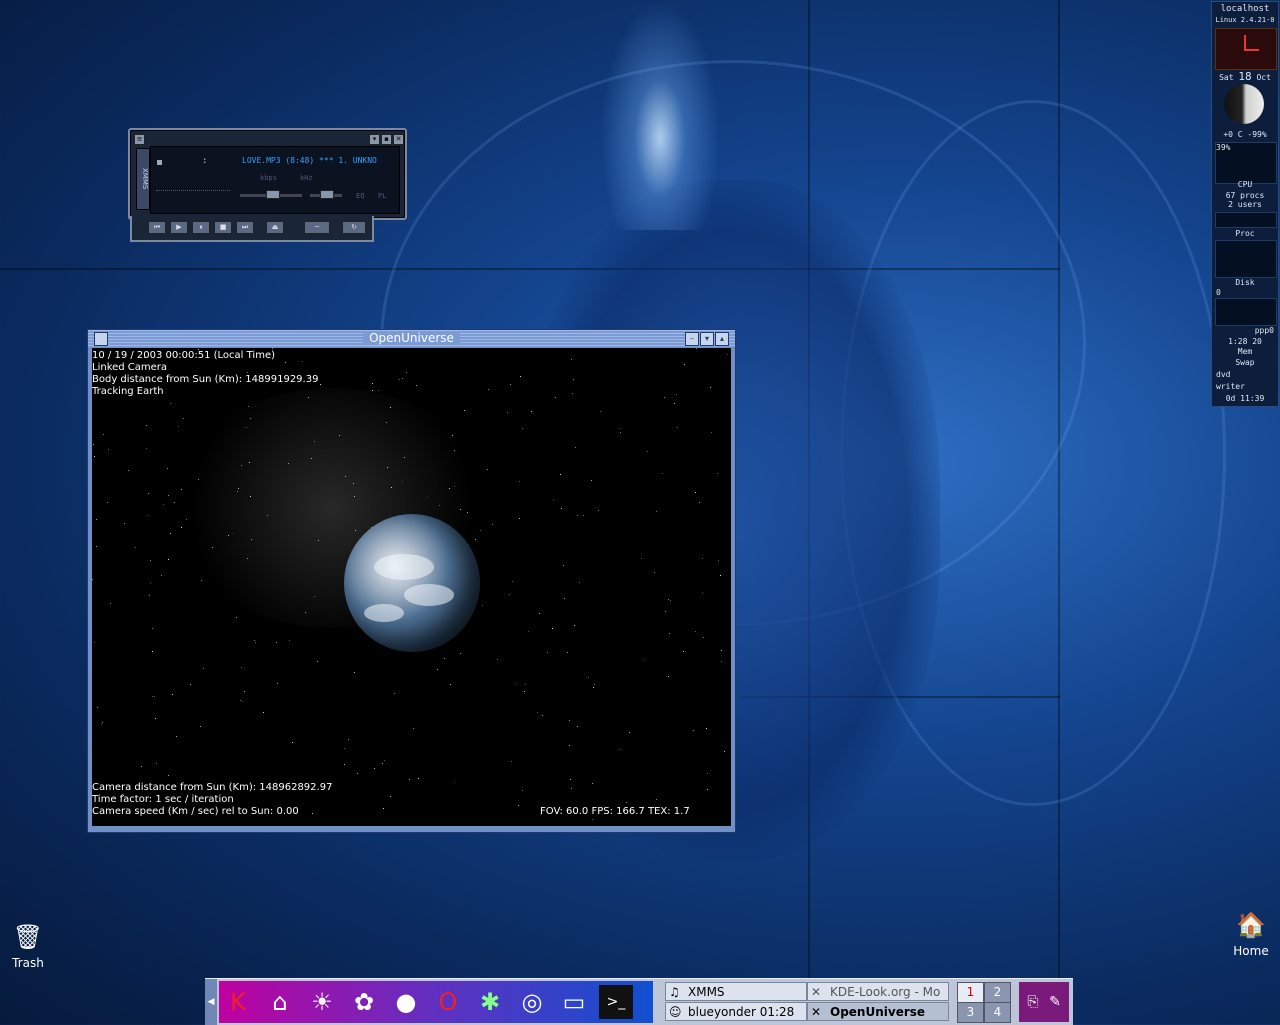  Describe the element at coordinates (1245, 9) in the screenshot. I see `hostname: localhost` at that location.